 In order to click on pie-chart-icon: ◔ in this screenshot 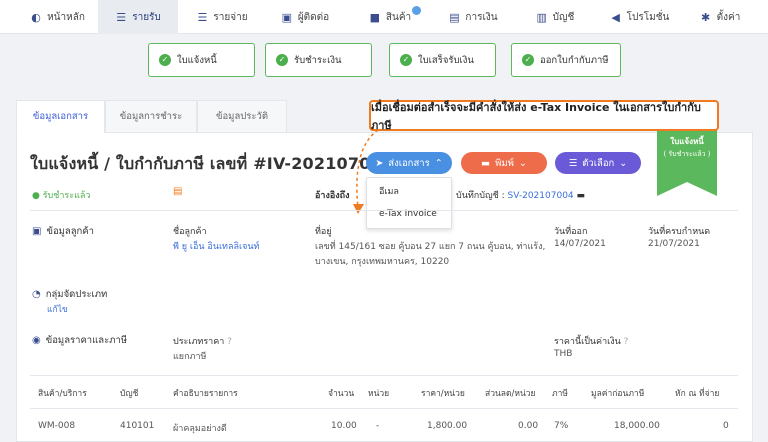, I will do `click(36, 294)`.